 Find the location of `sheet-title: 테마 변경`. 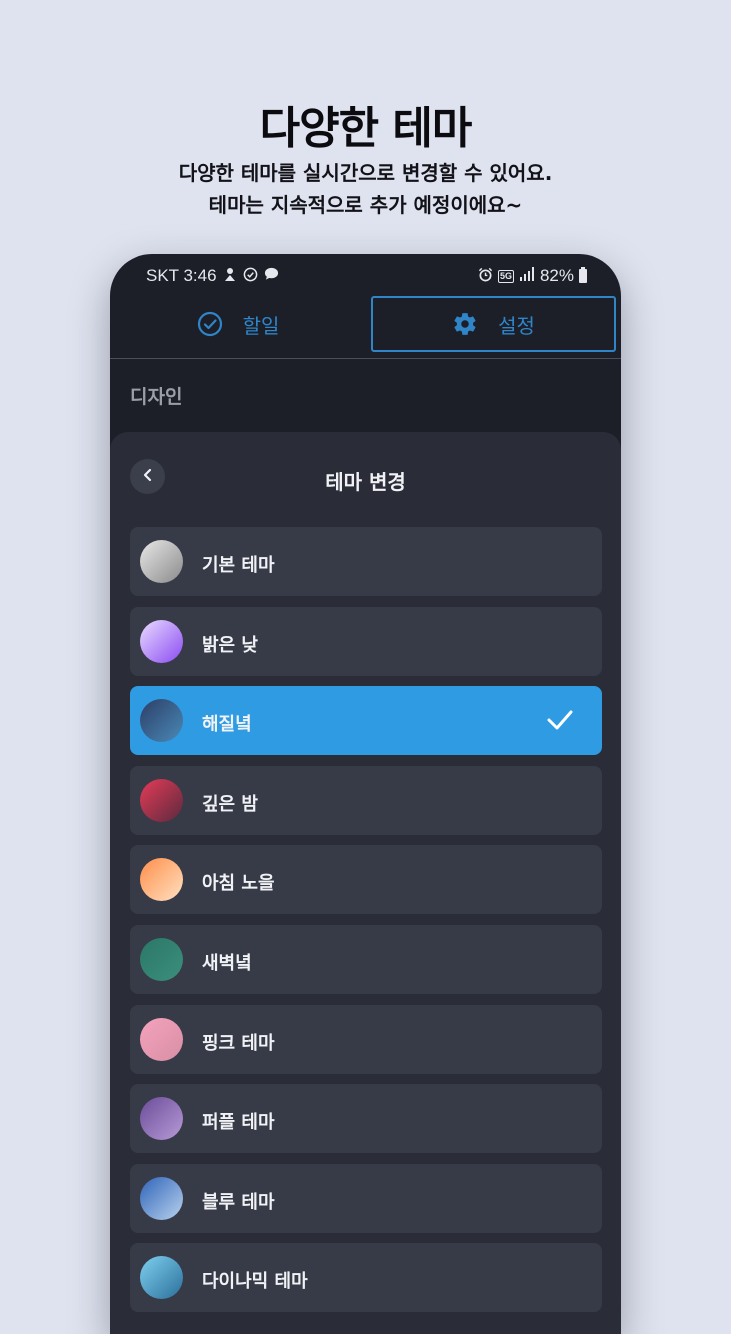

sheet-title: 테마 변경 is located at coordinates (365, 482).